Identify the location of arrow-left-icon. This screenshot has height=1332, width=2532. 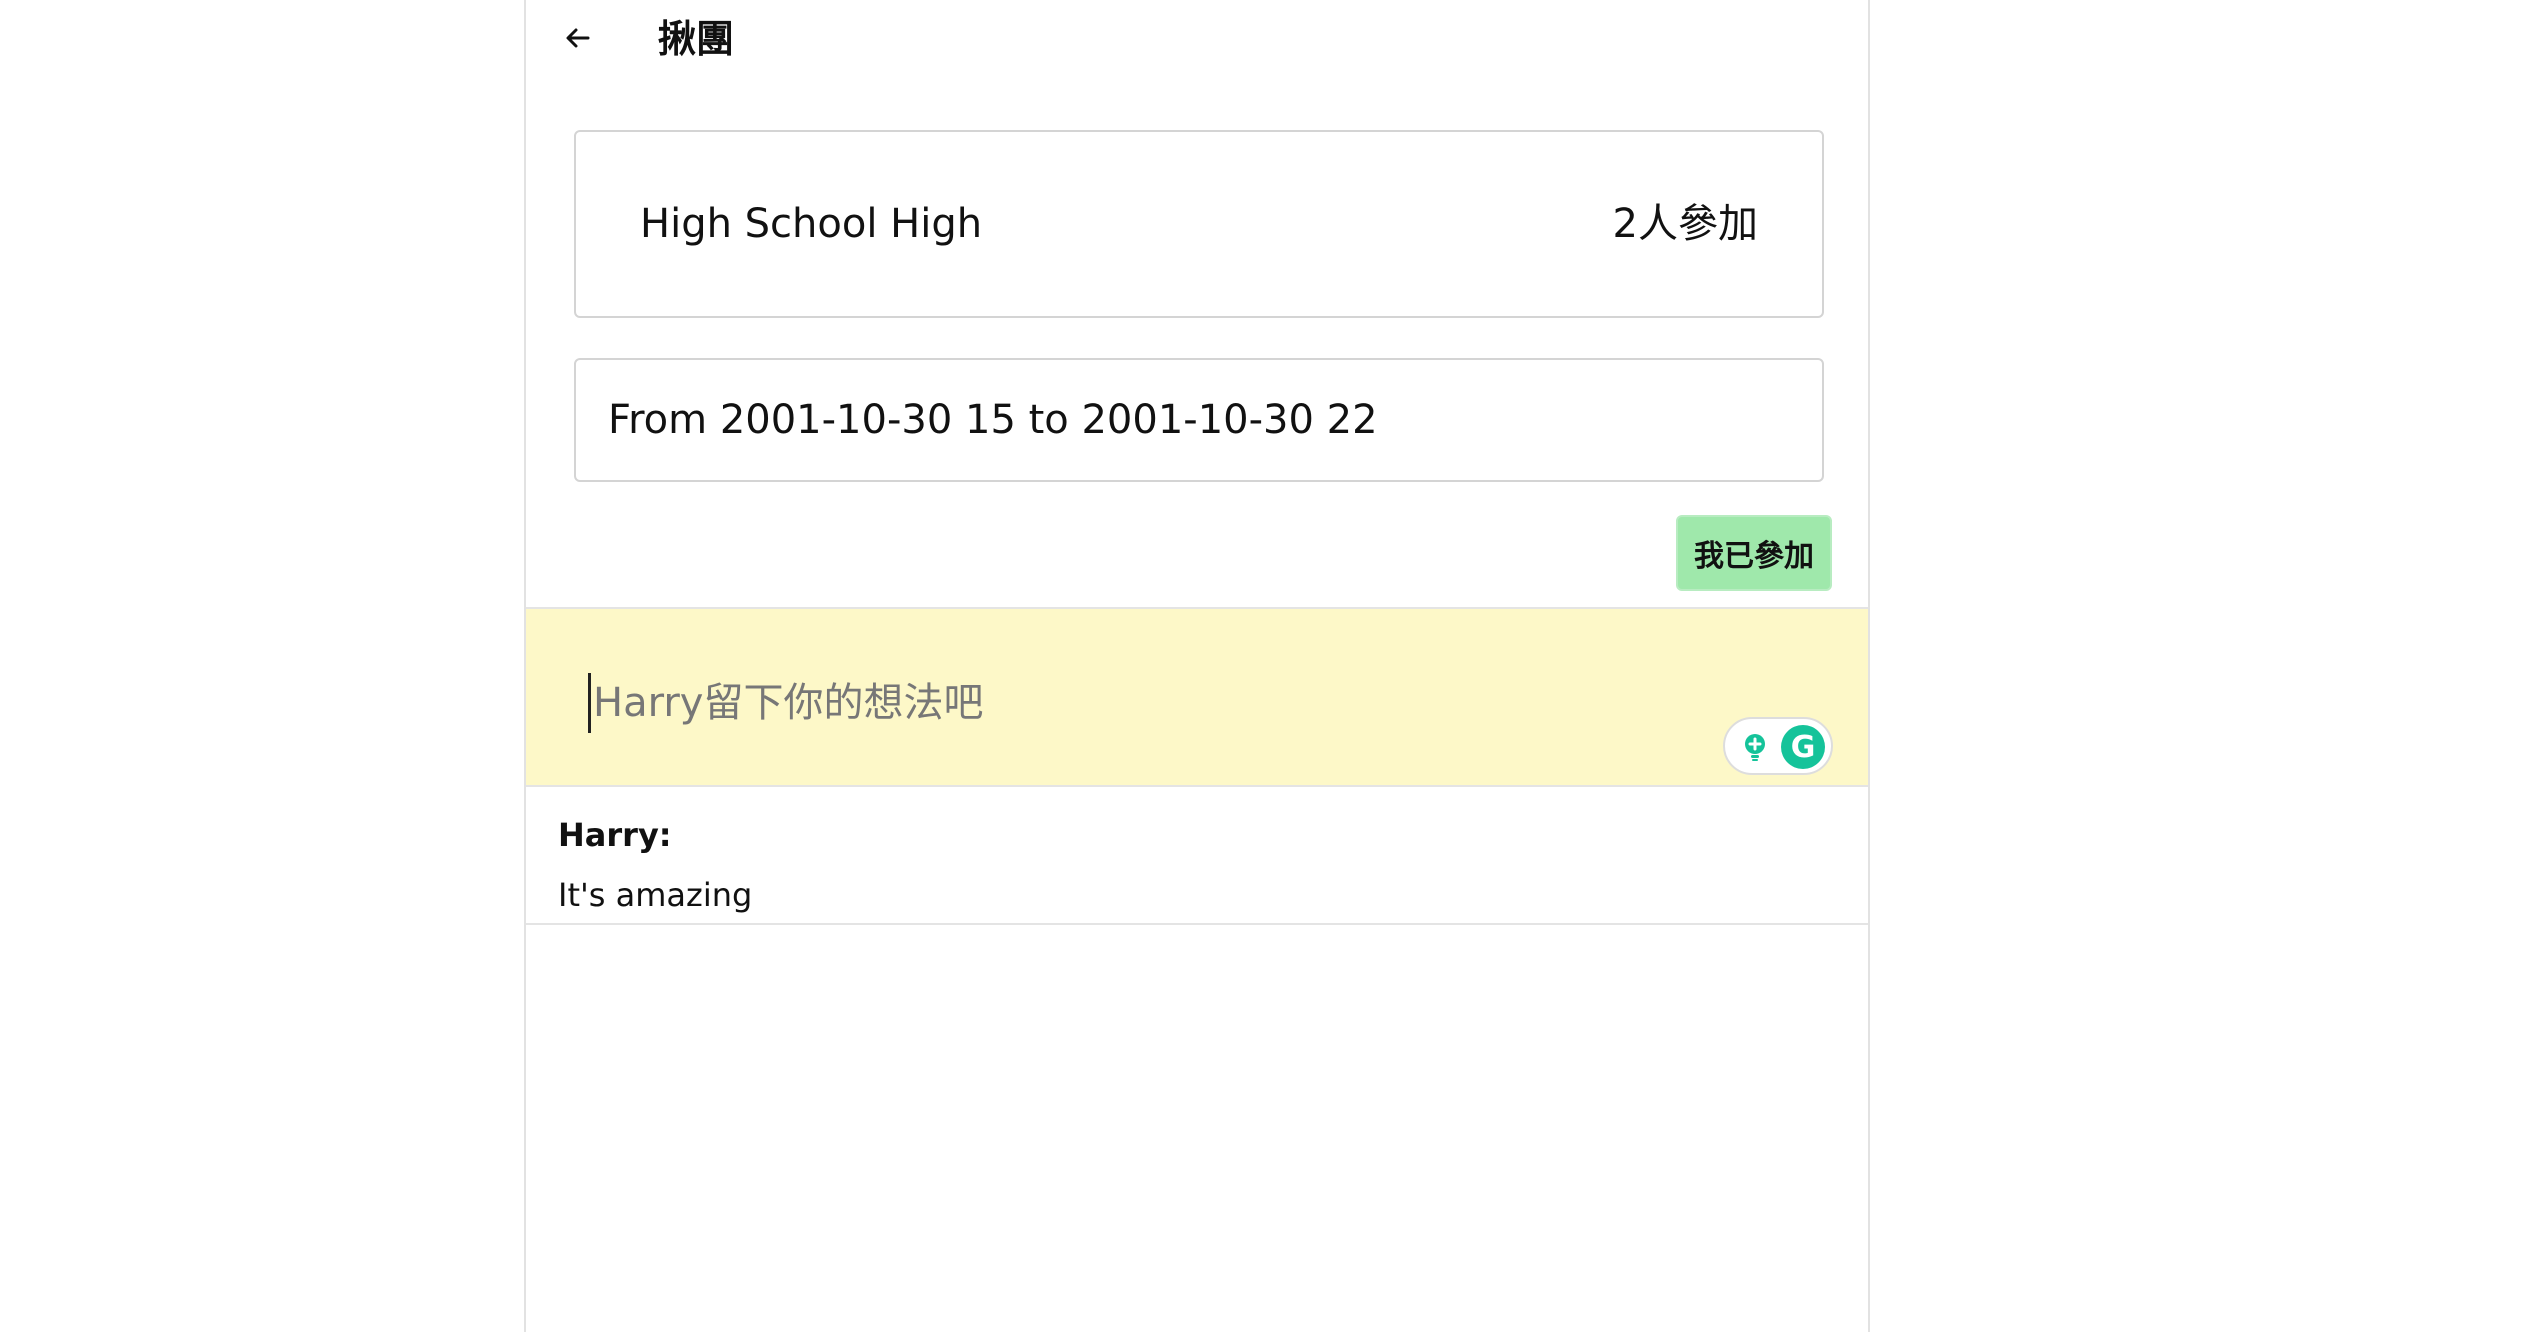
(578, 38).